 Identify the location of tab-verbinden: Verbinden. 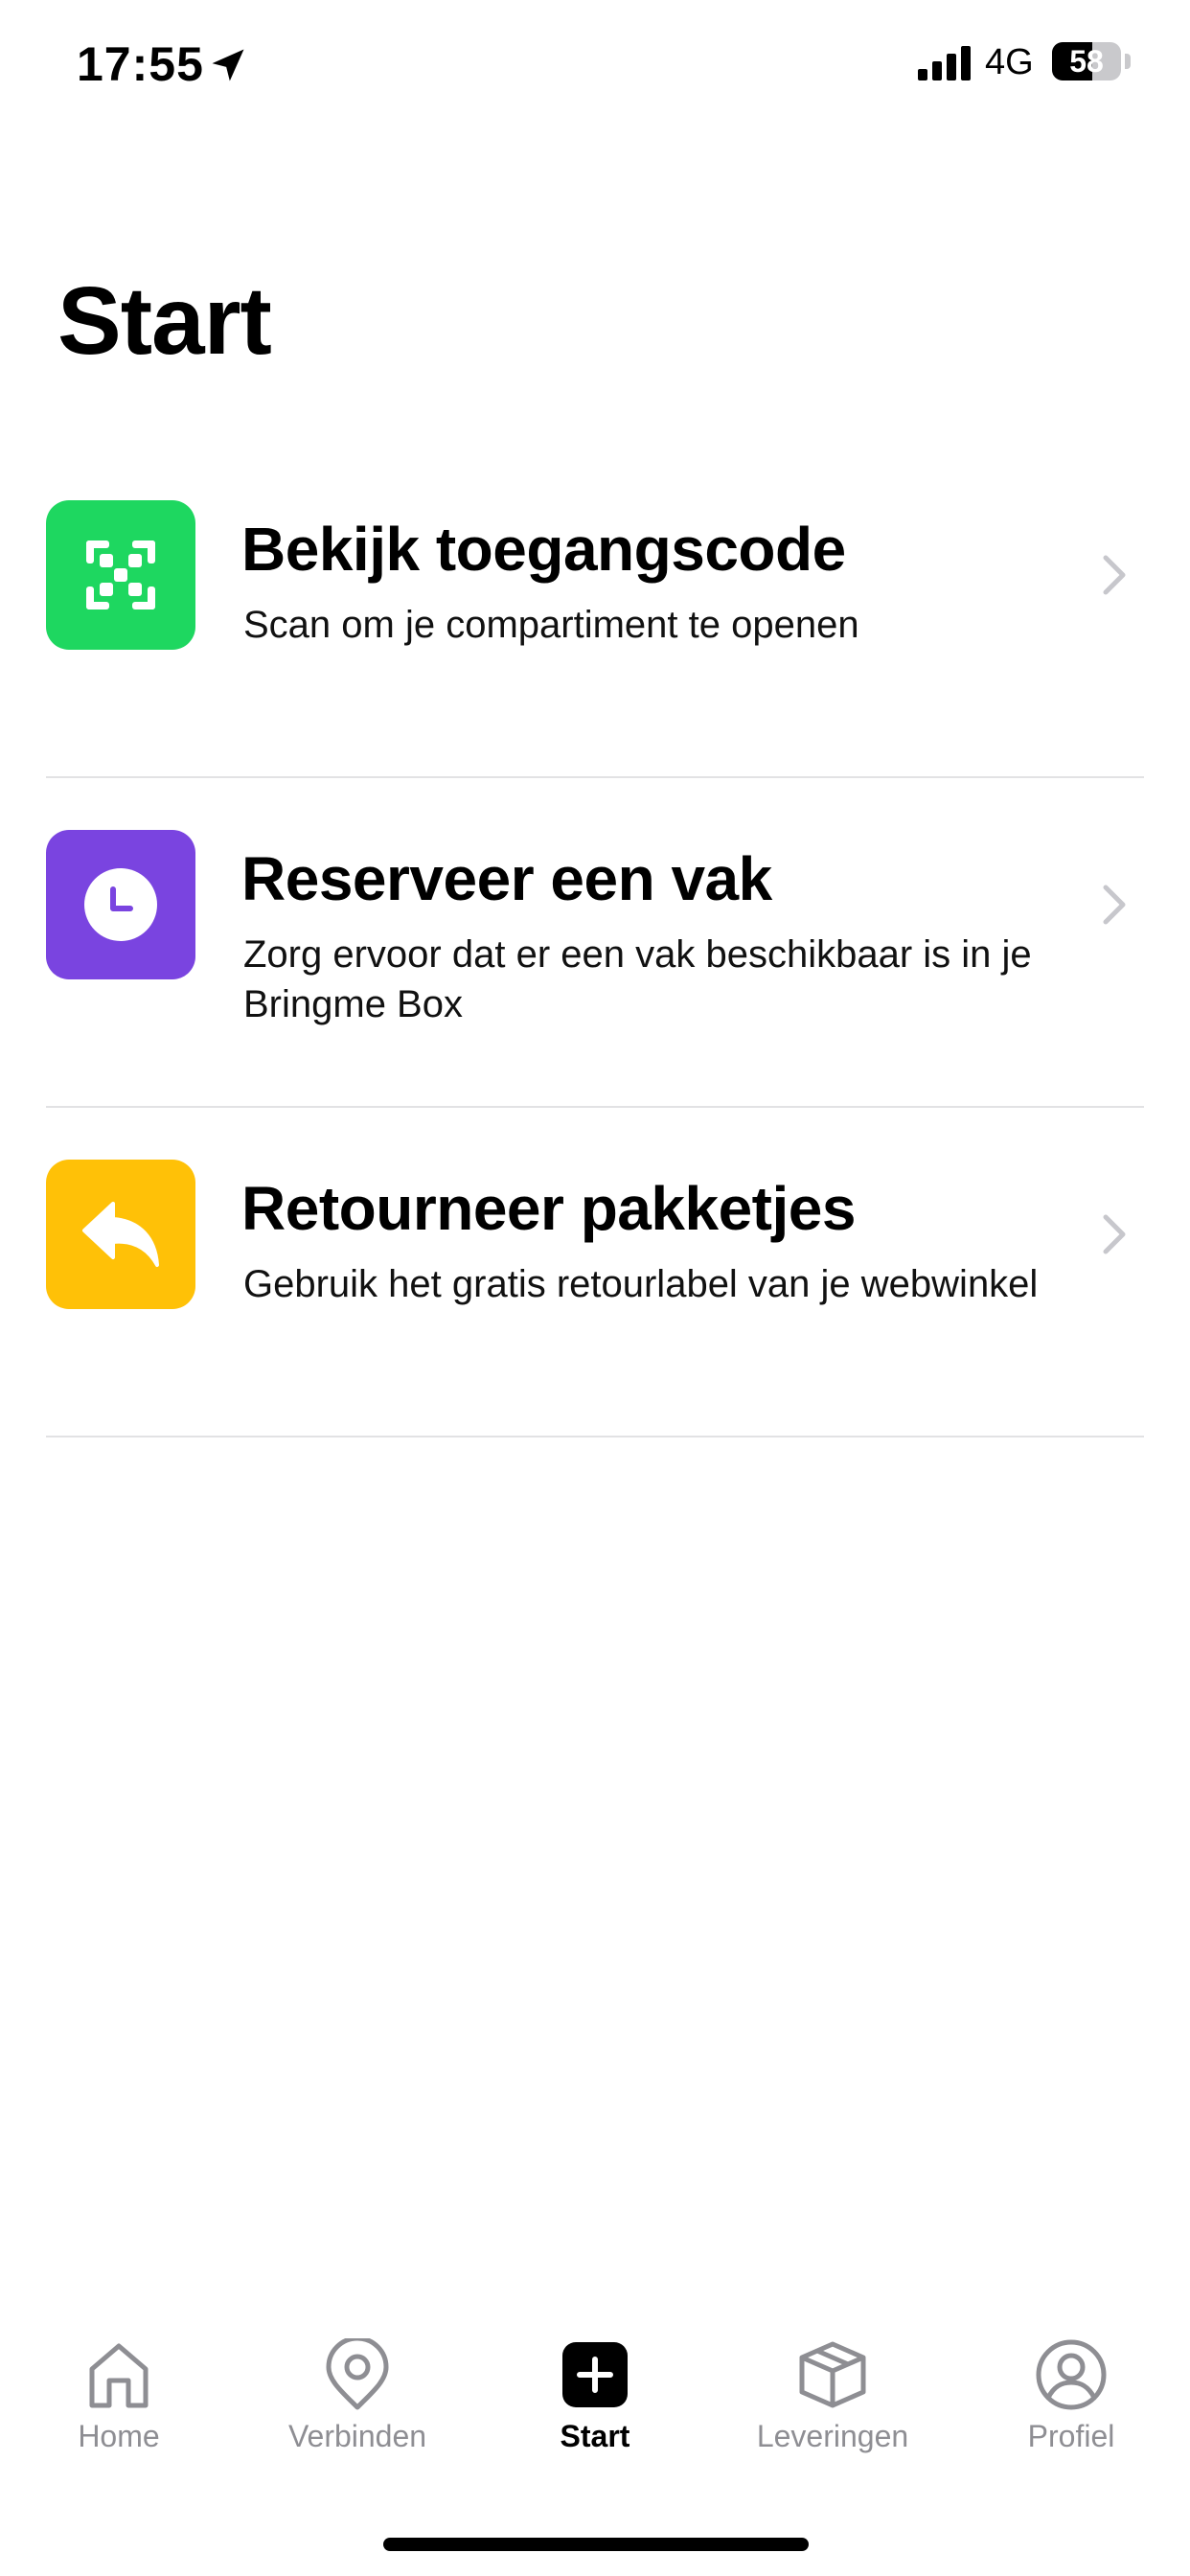
(357, 2410).